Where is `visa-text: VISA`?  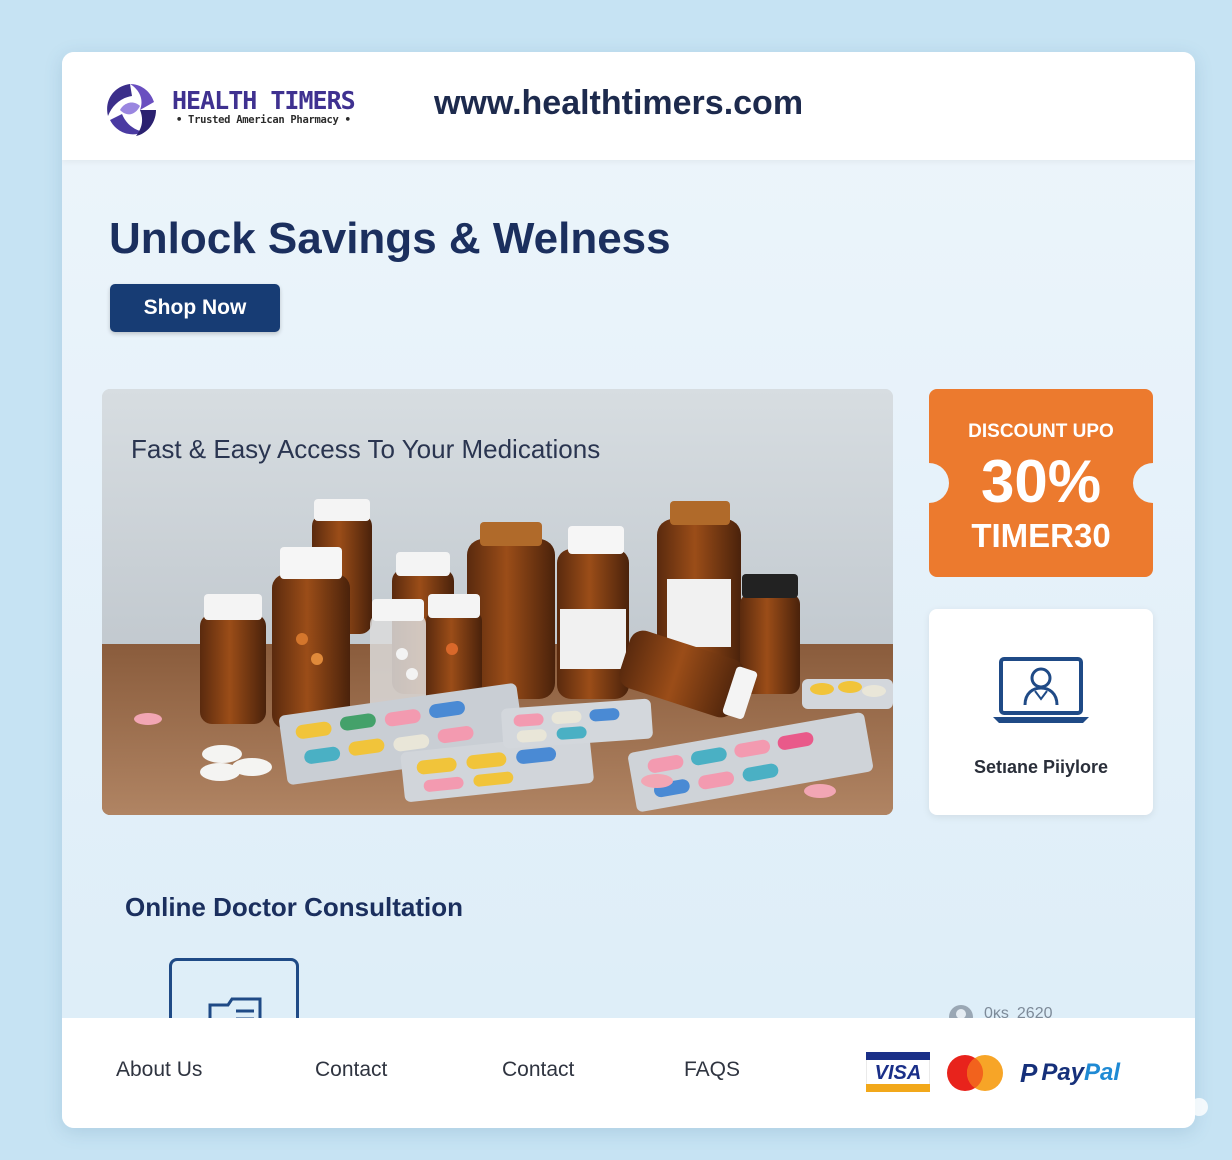 visa-text: VISA is located at coordinates (898, 1073).